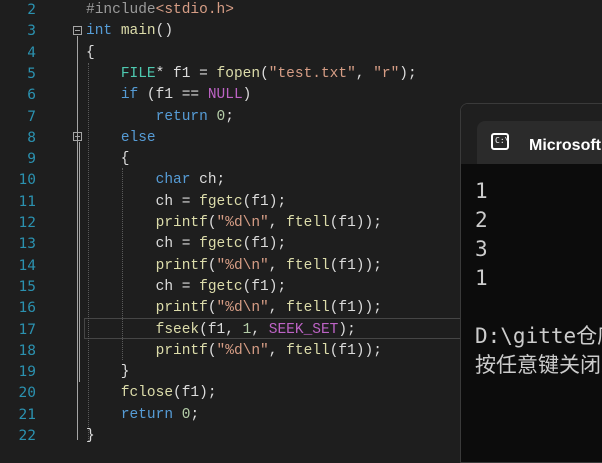  I want to click on line-number: 12, so click(27, 223).